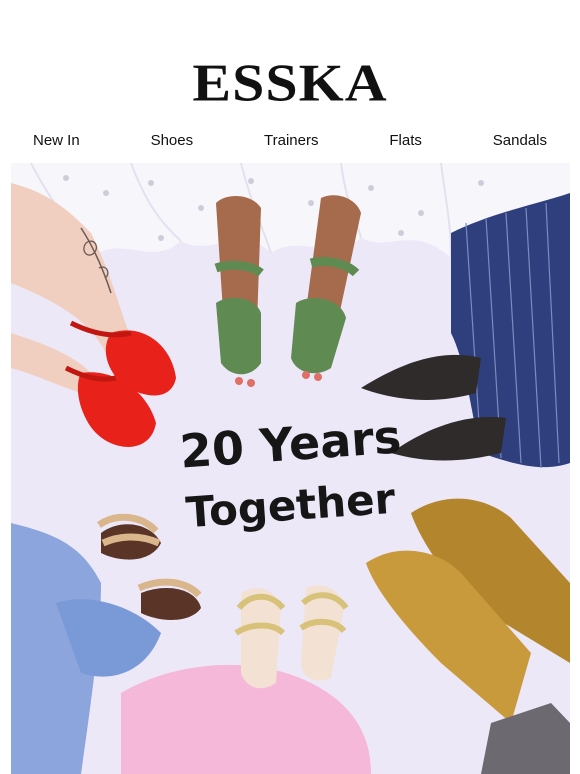  I want to click on nav-item-shoes: Shoes, so click(172, 140).